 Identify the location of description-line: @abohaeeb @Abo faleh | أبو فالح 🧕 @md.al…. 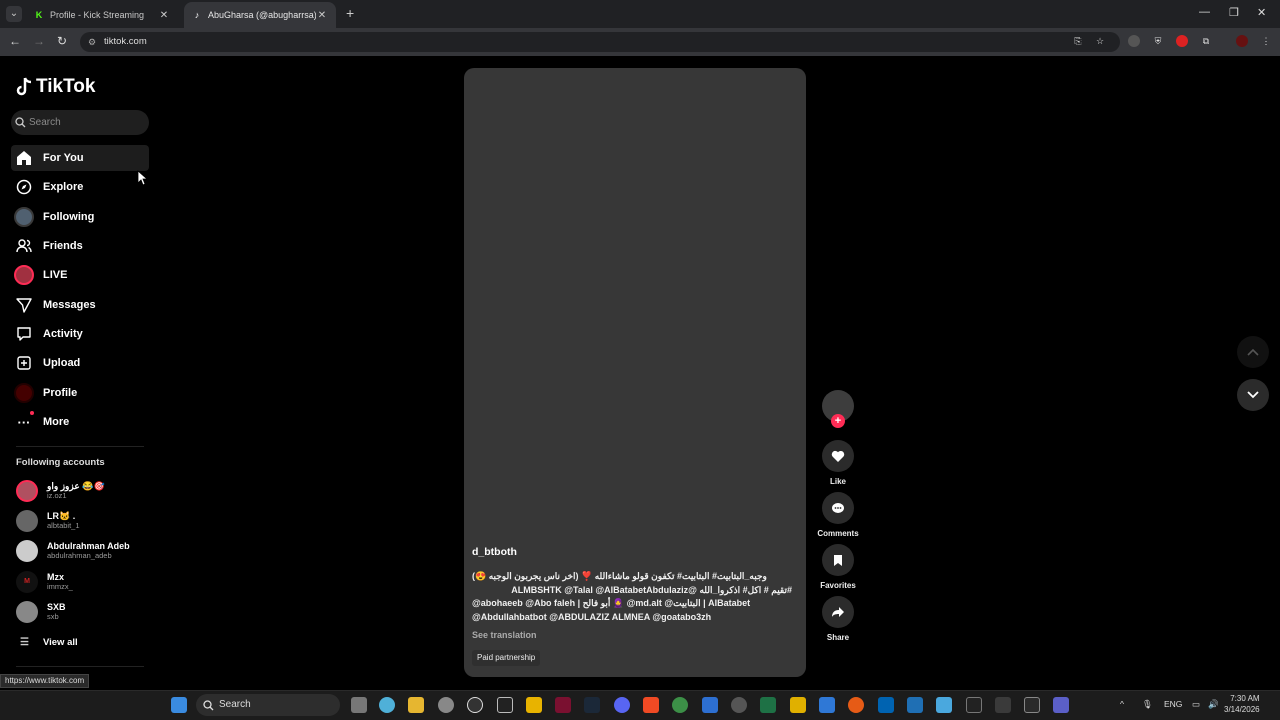
(611, 603).